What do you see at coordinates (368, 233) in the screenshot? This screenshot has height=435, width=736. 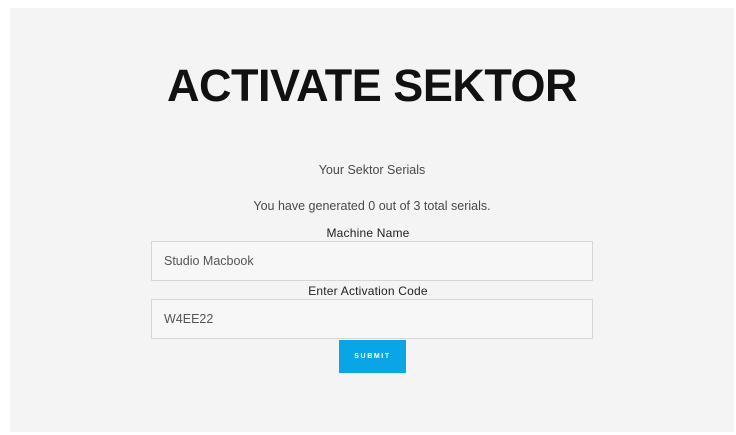 I see `machine-name-label: Machine Name` at bounding box center [368, 233].